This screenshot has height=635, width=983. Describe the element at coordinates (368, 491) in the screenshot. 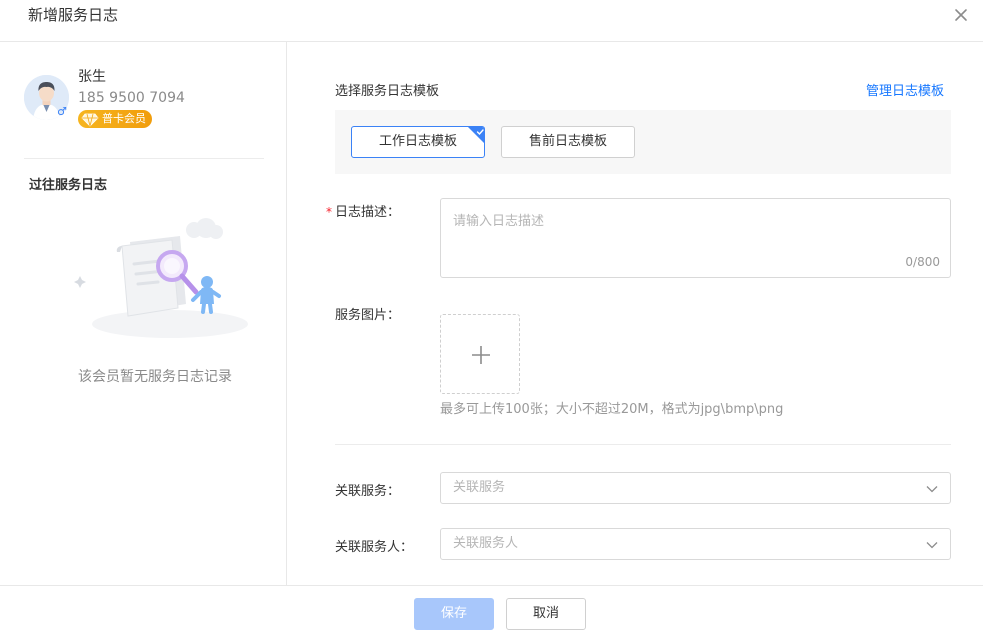

I see `related-service-label: 关联服务：` at that location.